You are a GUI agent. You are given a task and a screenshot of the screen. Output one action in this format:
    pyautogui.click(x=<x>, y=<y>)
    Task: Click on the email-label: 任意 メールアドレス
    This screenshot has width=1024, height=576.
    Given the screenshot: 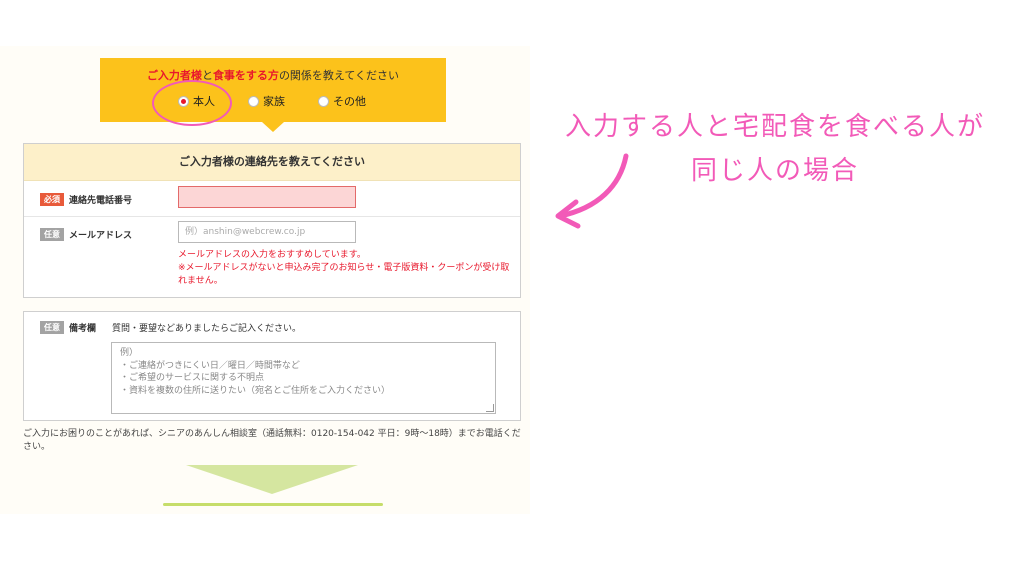 What is the action you would take?
    pyautogui.click(x=86, y=234)
    